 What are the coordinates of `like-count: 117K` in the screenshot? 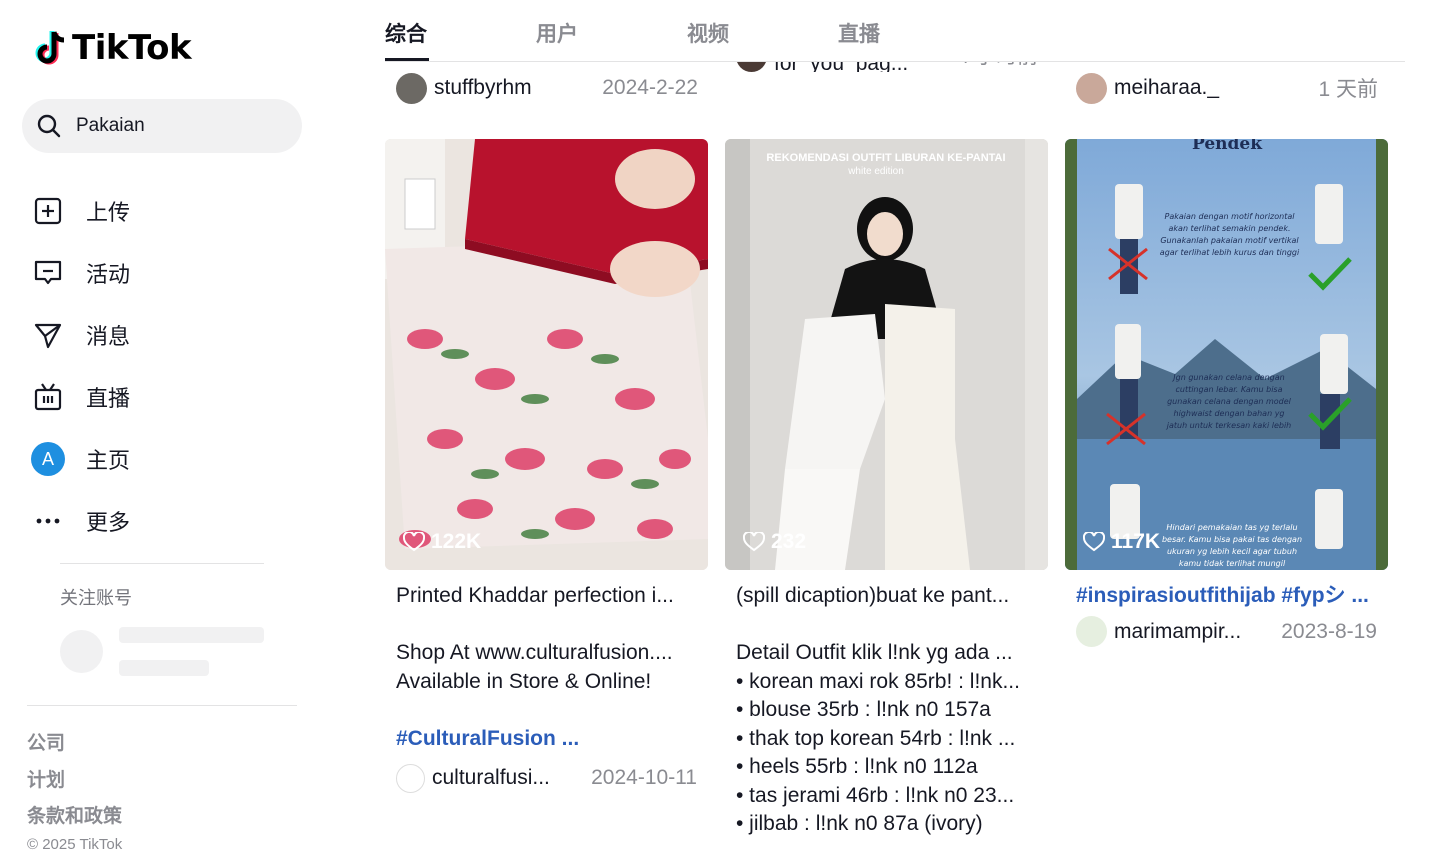 It's located at (1121, 542).